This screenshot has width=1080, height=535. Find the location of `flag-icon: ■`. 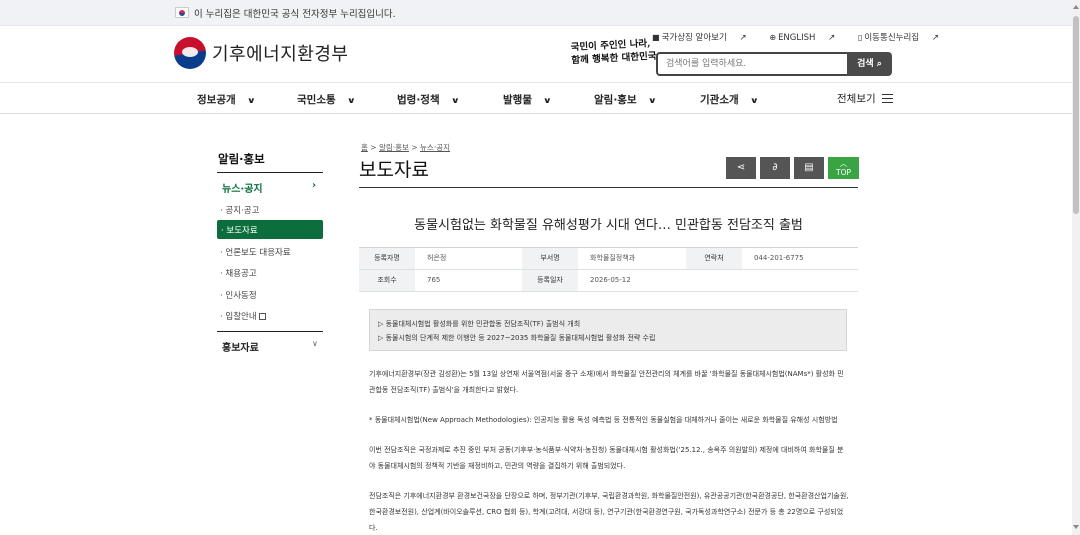

flag-icon: ■ is located at coordinates (656, 37).